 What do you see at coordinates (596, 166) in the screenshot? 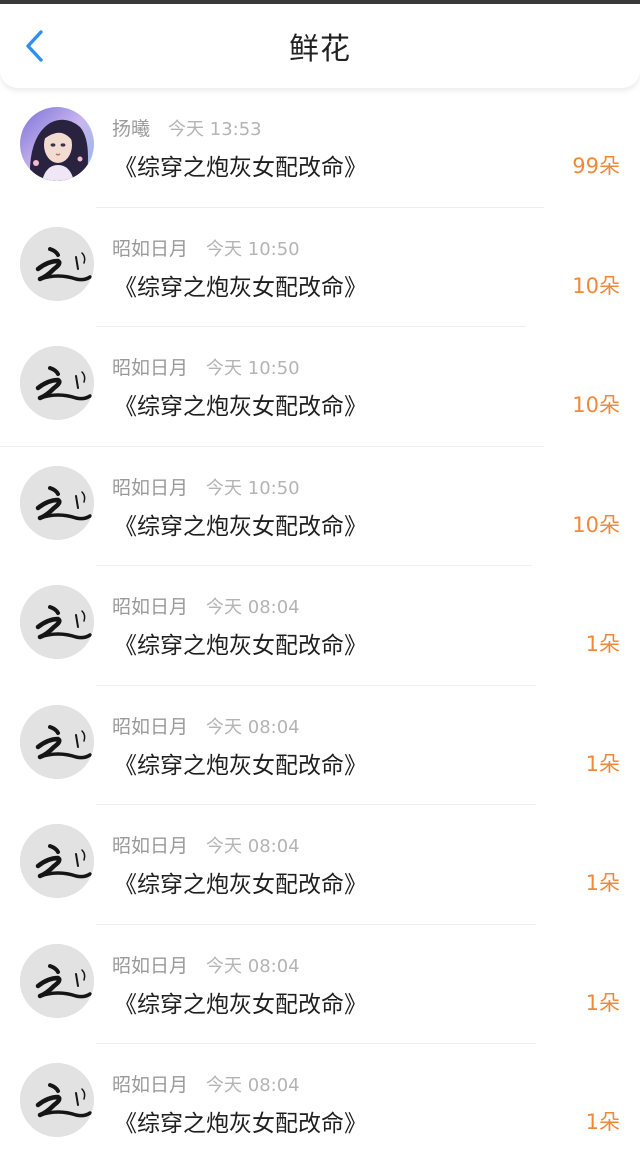
I see `flower-count: 99朵` at bounding box center [596, 166].